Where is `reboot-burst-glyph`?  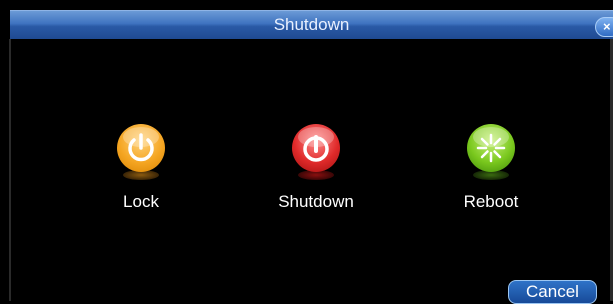
reboot-burst-glyph is located at coordinates (491, 148).